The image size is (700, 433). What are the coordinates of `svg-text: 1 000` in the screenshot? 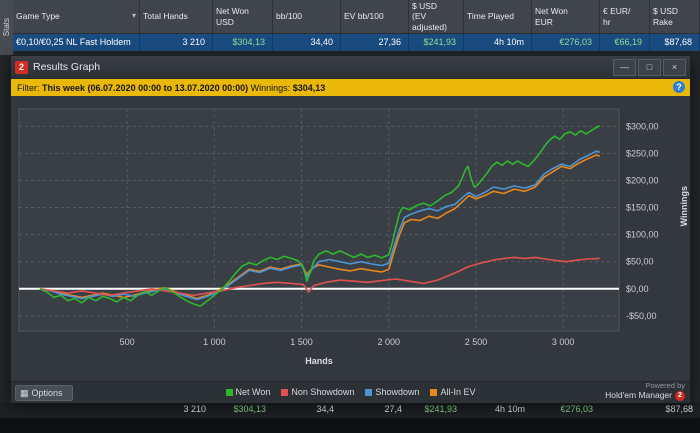 It's located at (214, 342).